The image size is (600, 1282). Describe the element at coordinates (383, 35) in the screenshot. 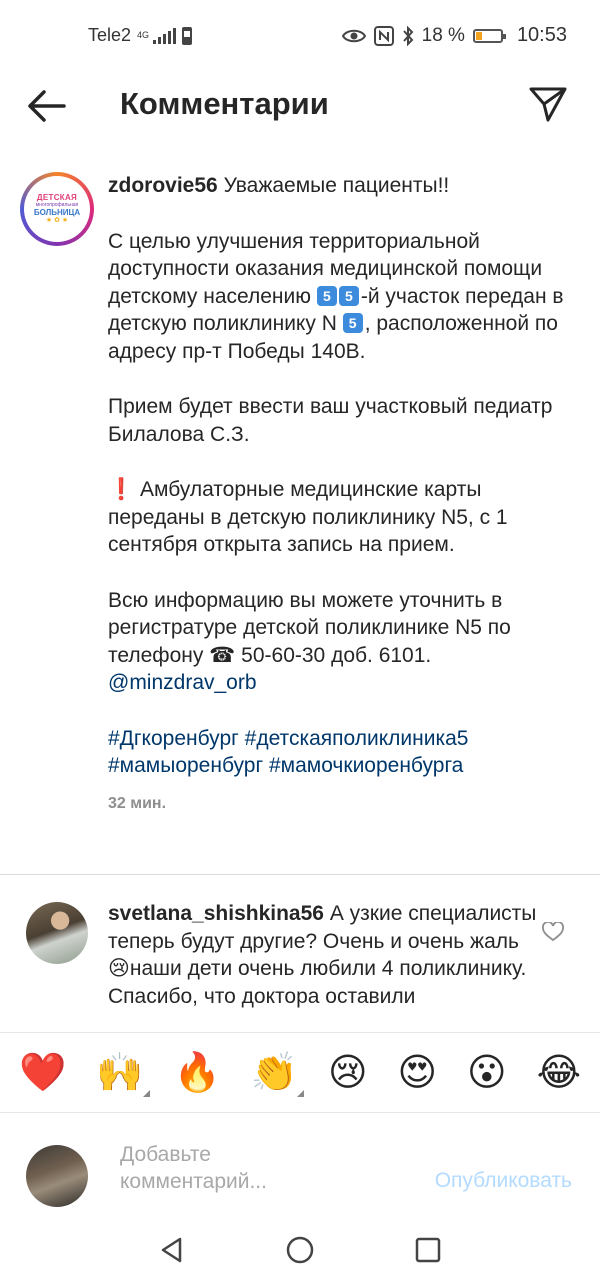

I see `nfc-icon` at that location.